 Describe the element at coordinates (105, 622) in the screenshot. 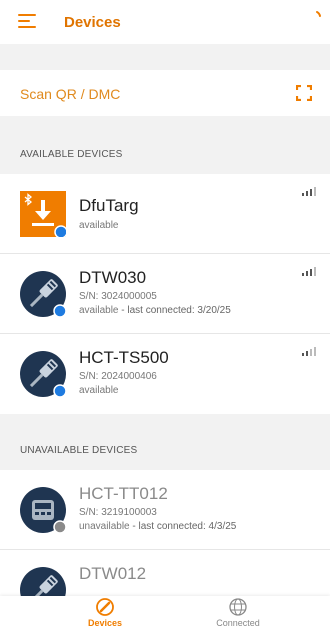

I see `nav-devices-label: Devices` at that location.